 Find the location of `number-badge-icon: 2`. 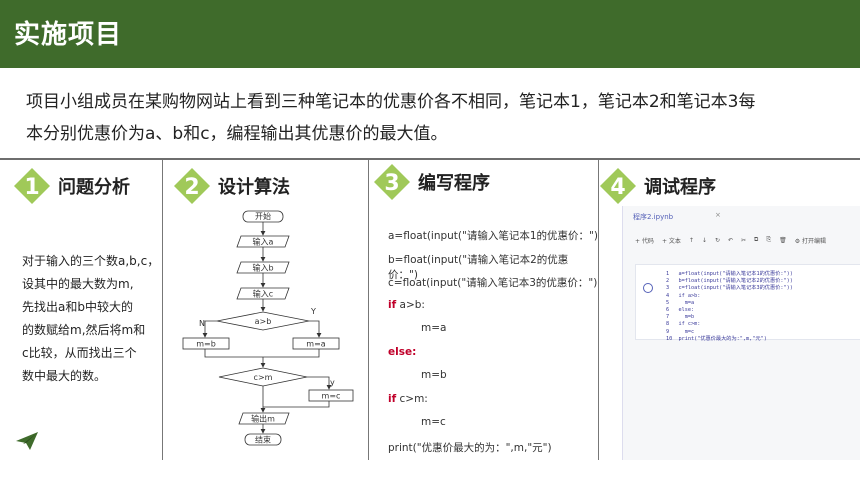

number-badge-icon: 2 is located at coordinates (192, 186).